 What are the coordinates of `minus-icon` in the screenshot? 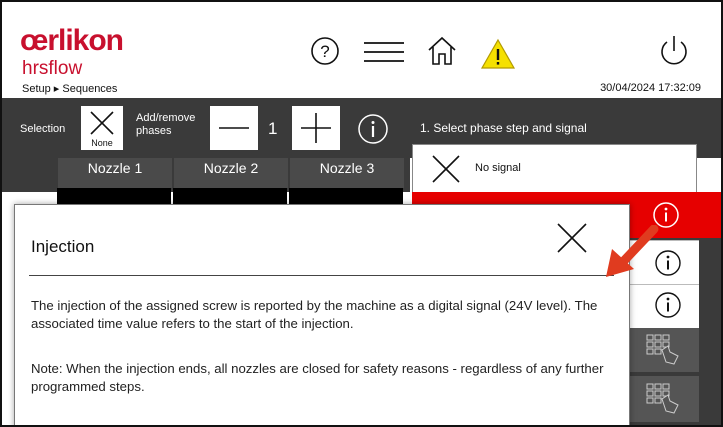 It's located at (234, 128).